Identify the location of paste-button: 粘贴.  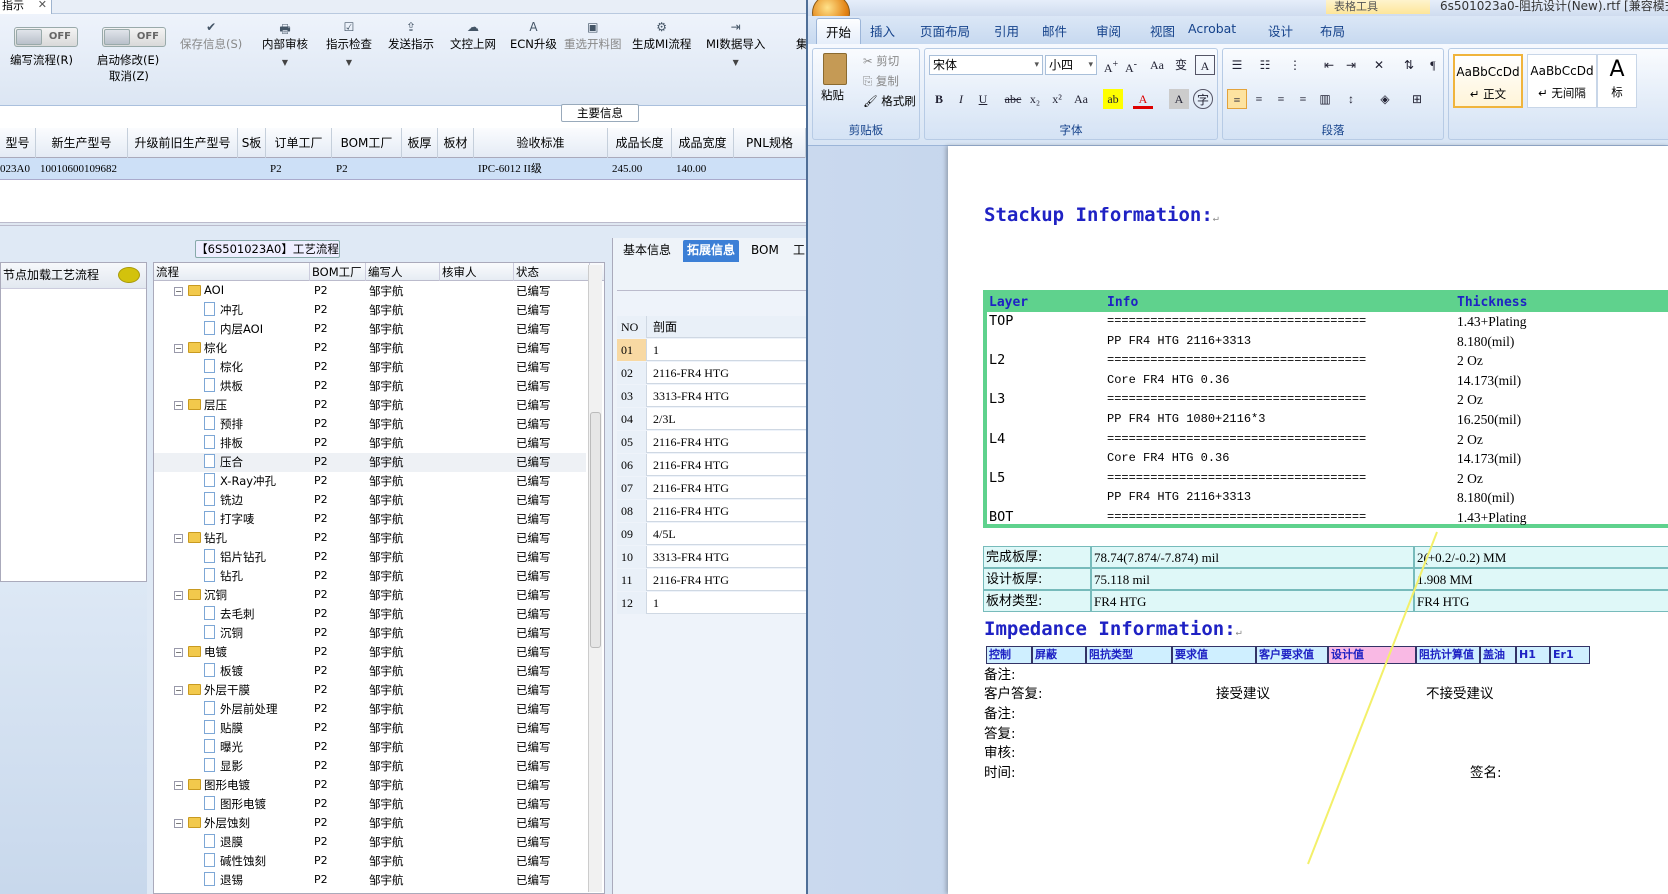
(832, 95).